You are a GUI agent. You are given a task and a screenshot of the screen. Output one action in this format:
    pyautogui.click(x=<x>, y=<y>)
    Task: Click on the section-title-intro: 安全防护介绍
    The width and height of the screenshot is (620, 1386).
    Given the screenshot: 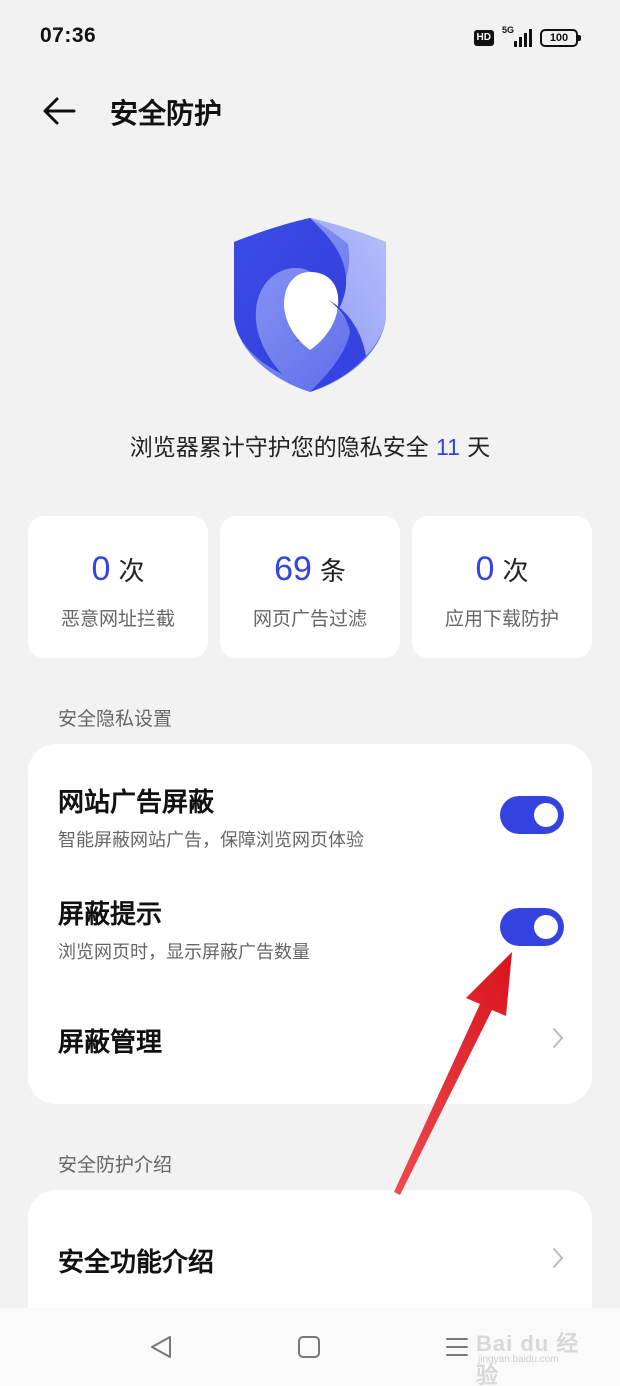 What is the action you would take?
    pyautogui.click(x=115, y=1165)
    